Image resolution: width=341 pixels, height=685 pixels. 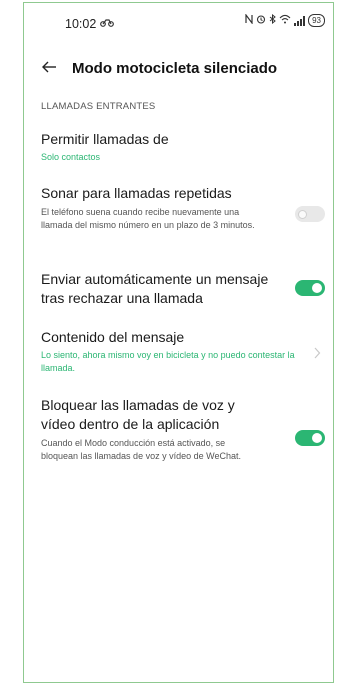 What do you see at coordinates (316, 20) in the screenshot?
I see `battery-indicator: 93` at bounding box center [316, 20].